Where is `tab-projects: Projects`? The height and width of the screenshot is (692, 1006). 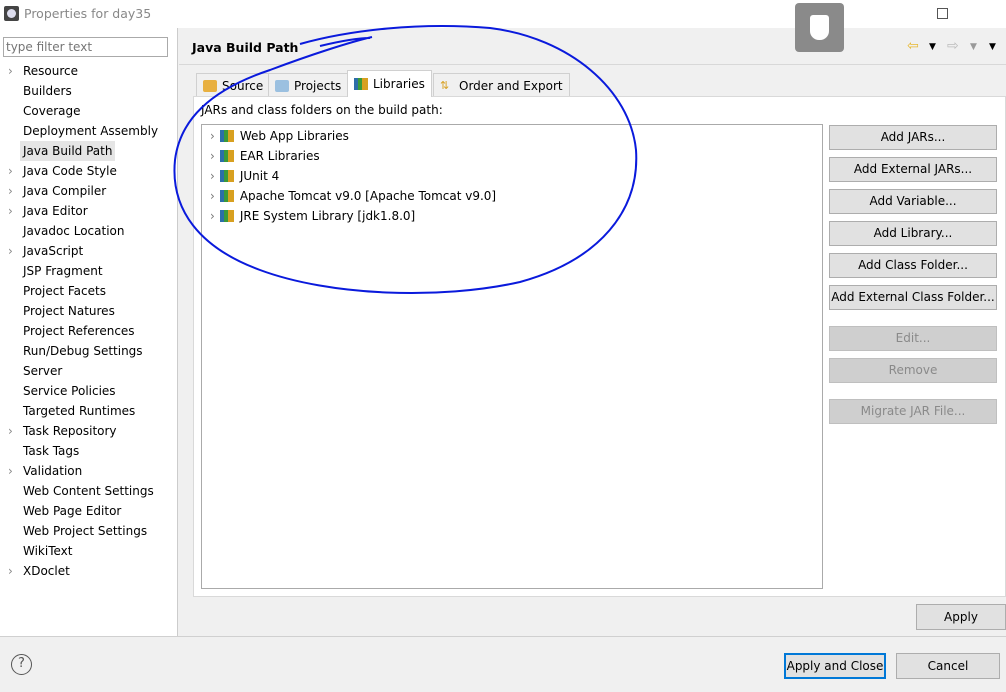
tab-projects: Projects is located at coordinates (308, 85).